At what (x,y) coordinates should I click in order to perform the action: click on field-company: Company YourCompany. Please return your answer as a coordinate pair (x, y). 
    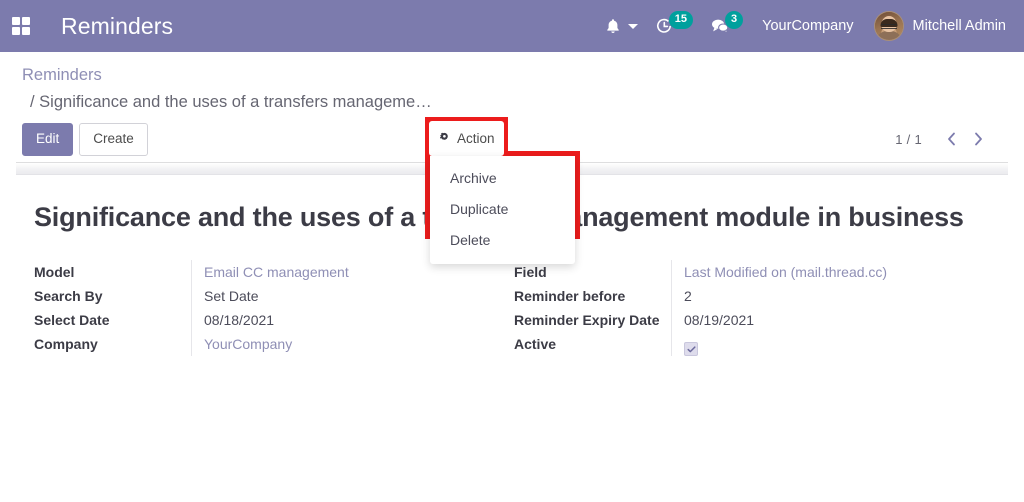
    Looking at the image, I should click on (274, 343).